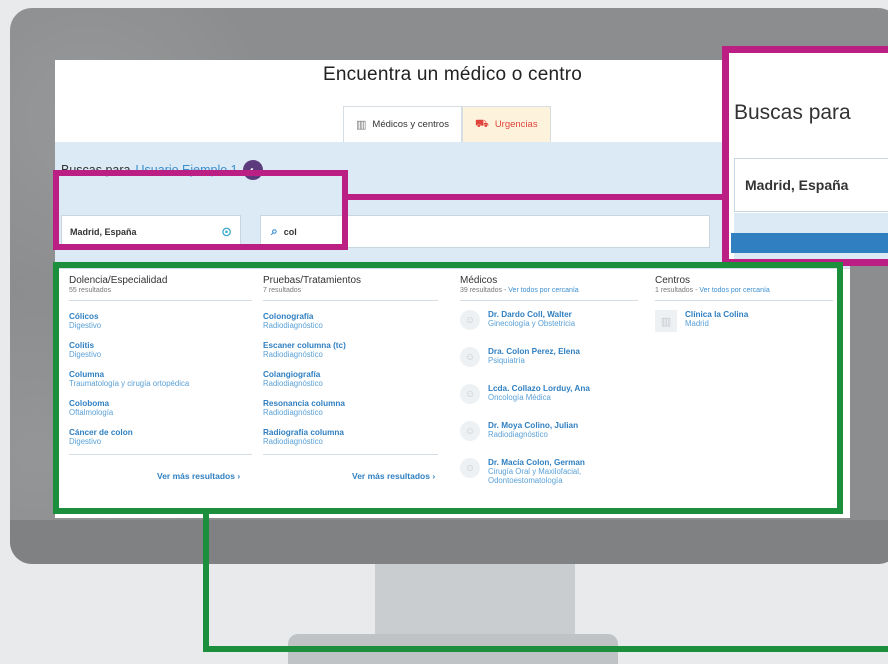 Image resolution: width=888 pixels, height=664 pixels. What do you see at coordinates (449, 542) in the screenshot?
I see `monitor-bezel-bottom` at bounding box center [449, 542].